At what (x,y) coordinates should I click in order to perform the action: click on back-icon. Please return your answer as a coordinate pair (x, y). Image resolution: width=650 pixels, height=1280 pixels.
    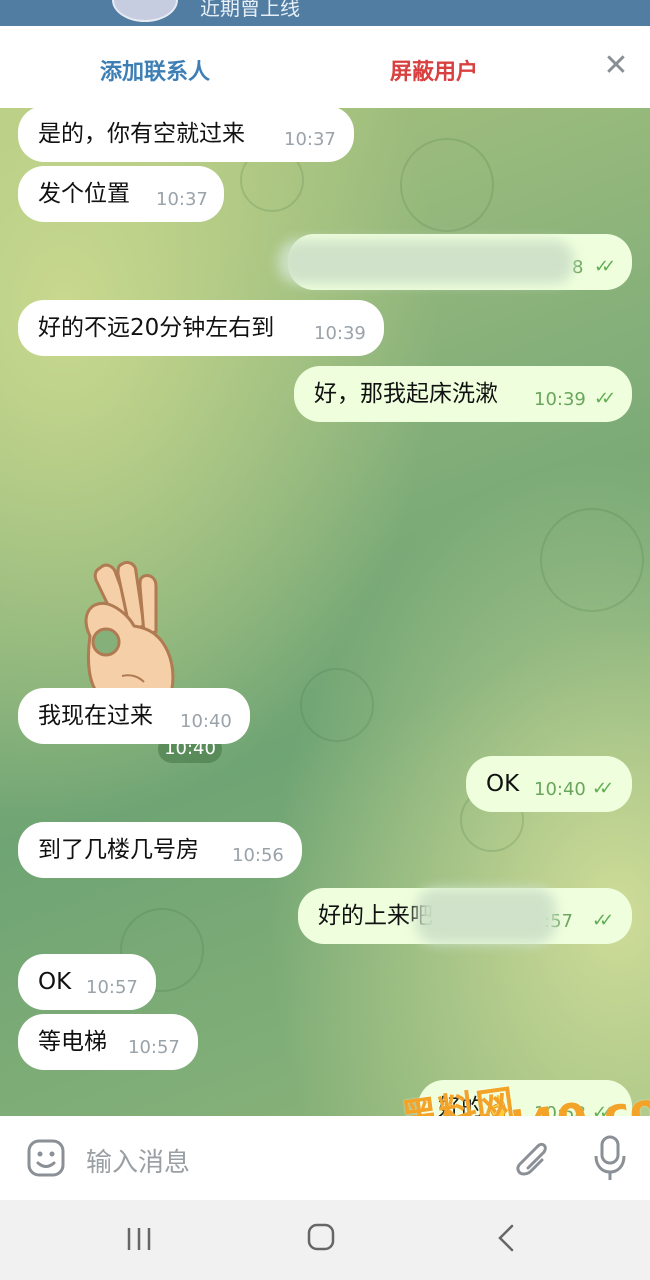
    Looking at the image, I should click on (507, 1238).